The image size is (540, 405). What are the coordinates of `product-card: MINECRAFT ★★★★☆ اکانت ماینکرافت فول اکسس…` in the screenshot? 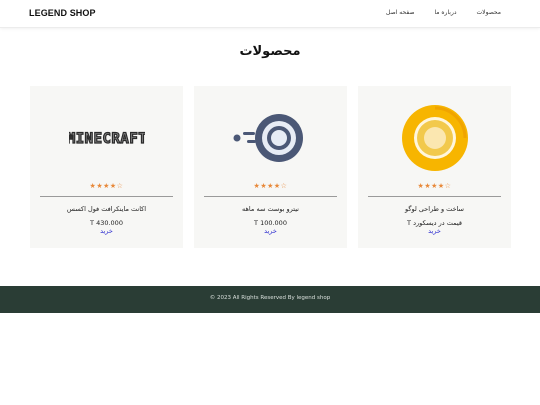 It's located at (106, 167).